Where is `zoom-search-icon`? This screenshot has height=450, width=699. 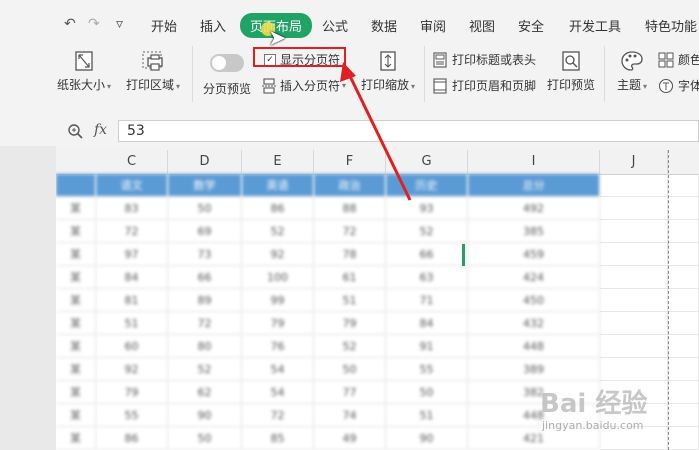
zoom-search-icon is located at coordinates (75, 131).